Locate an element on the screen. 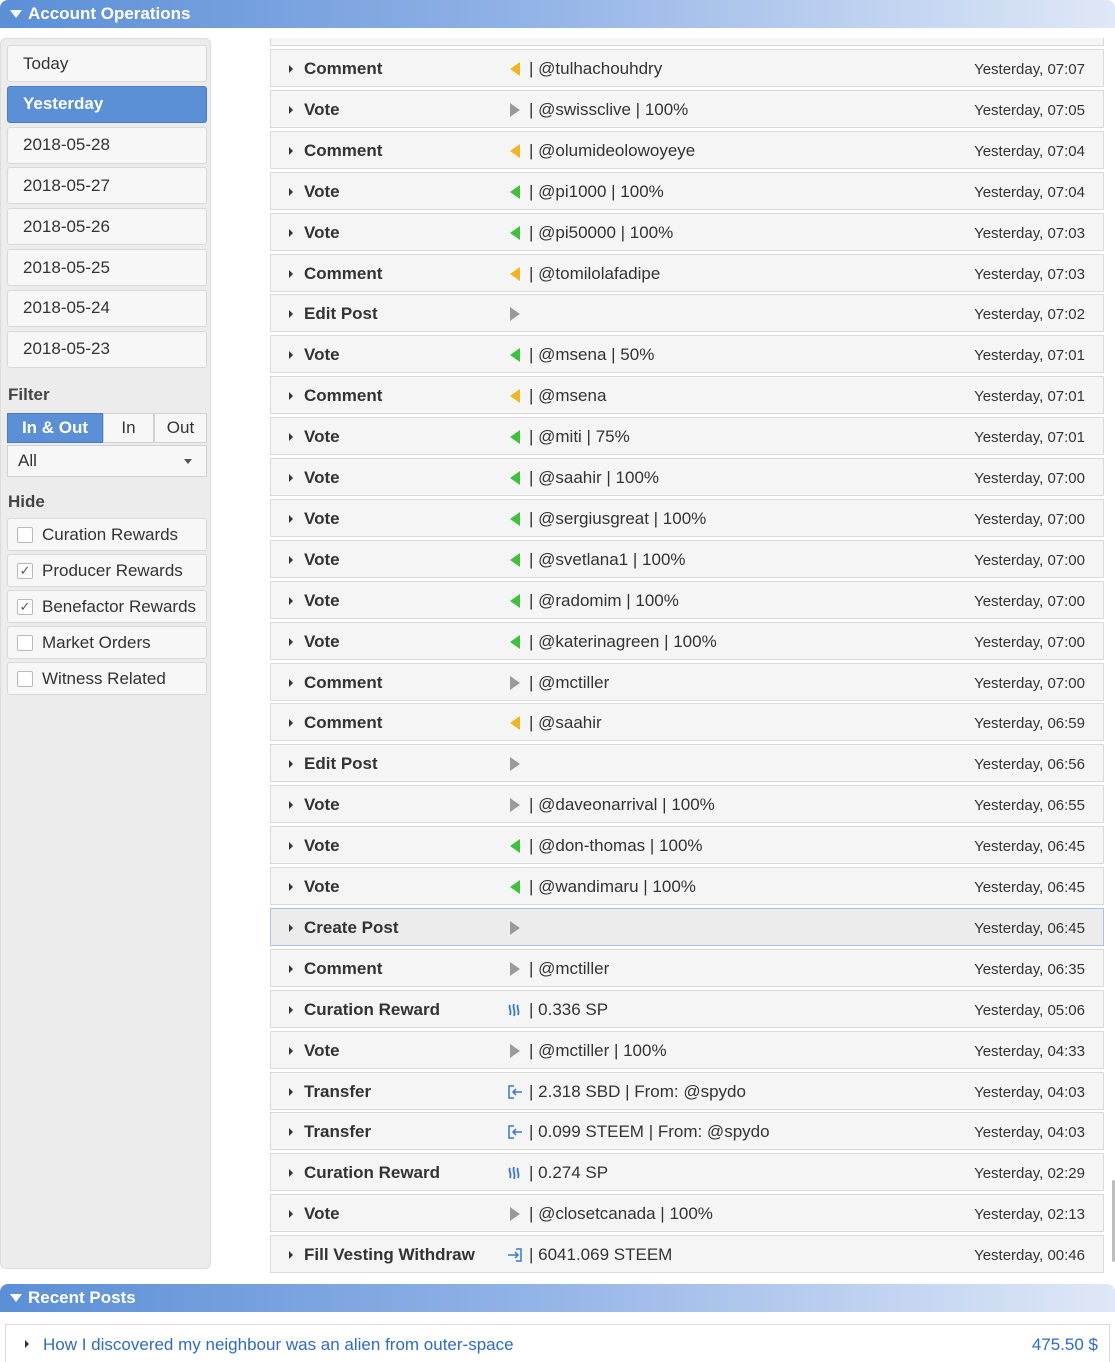  direction-option: Out is located at coordinates (180, 428).